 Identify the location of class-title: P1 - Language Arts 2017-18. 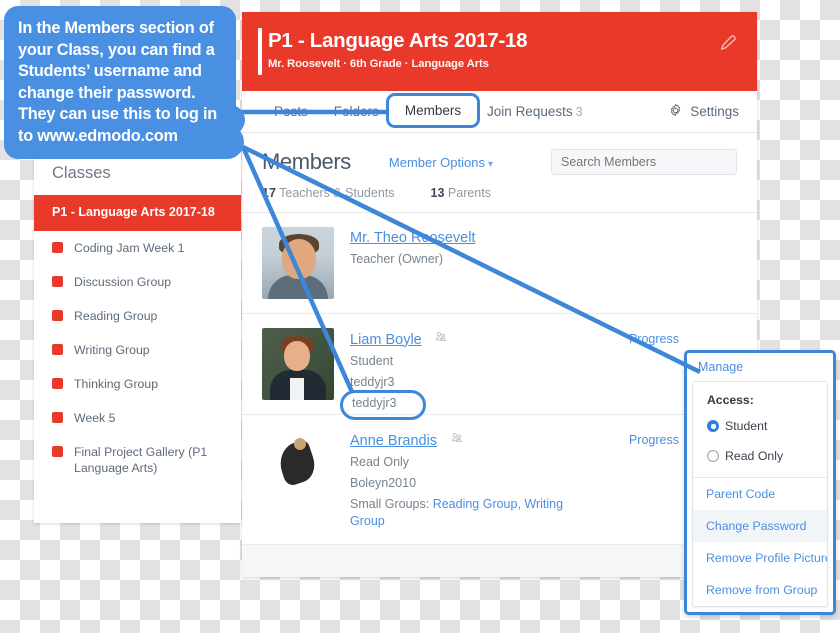
(398, 40).